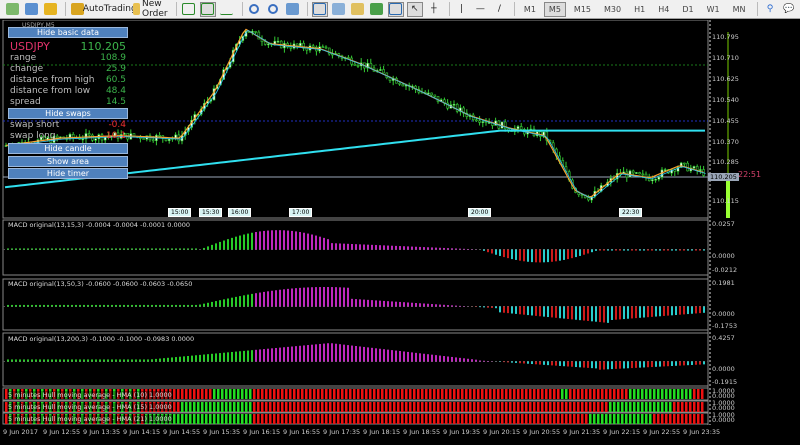 The image size is (800, 445). What do you see at coordinates (554, 9) in the screenshot?
I see `timeframe-m5: M5` at bounding box center [554, 9].